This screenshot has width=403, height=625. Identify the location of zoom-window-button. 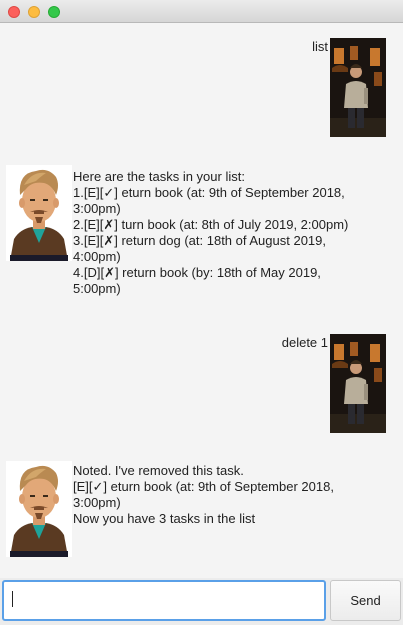
(54, 12).